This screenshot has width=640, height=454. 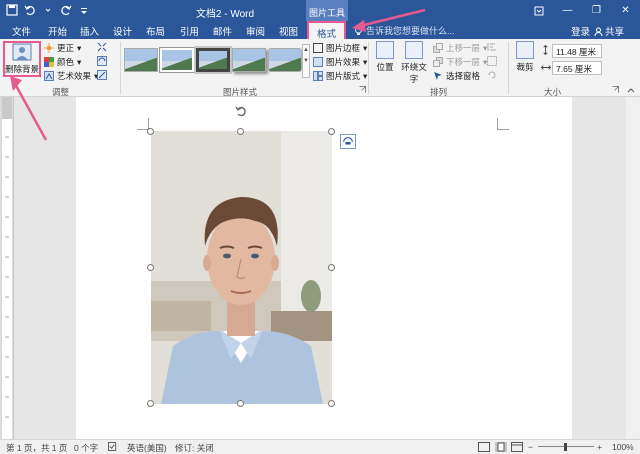 I want to click on tab-home: 开始, so click(x=57, y=31).